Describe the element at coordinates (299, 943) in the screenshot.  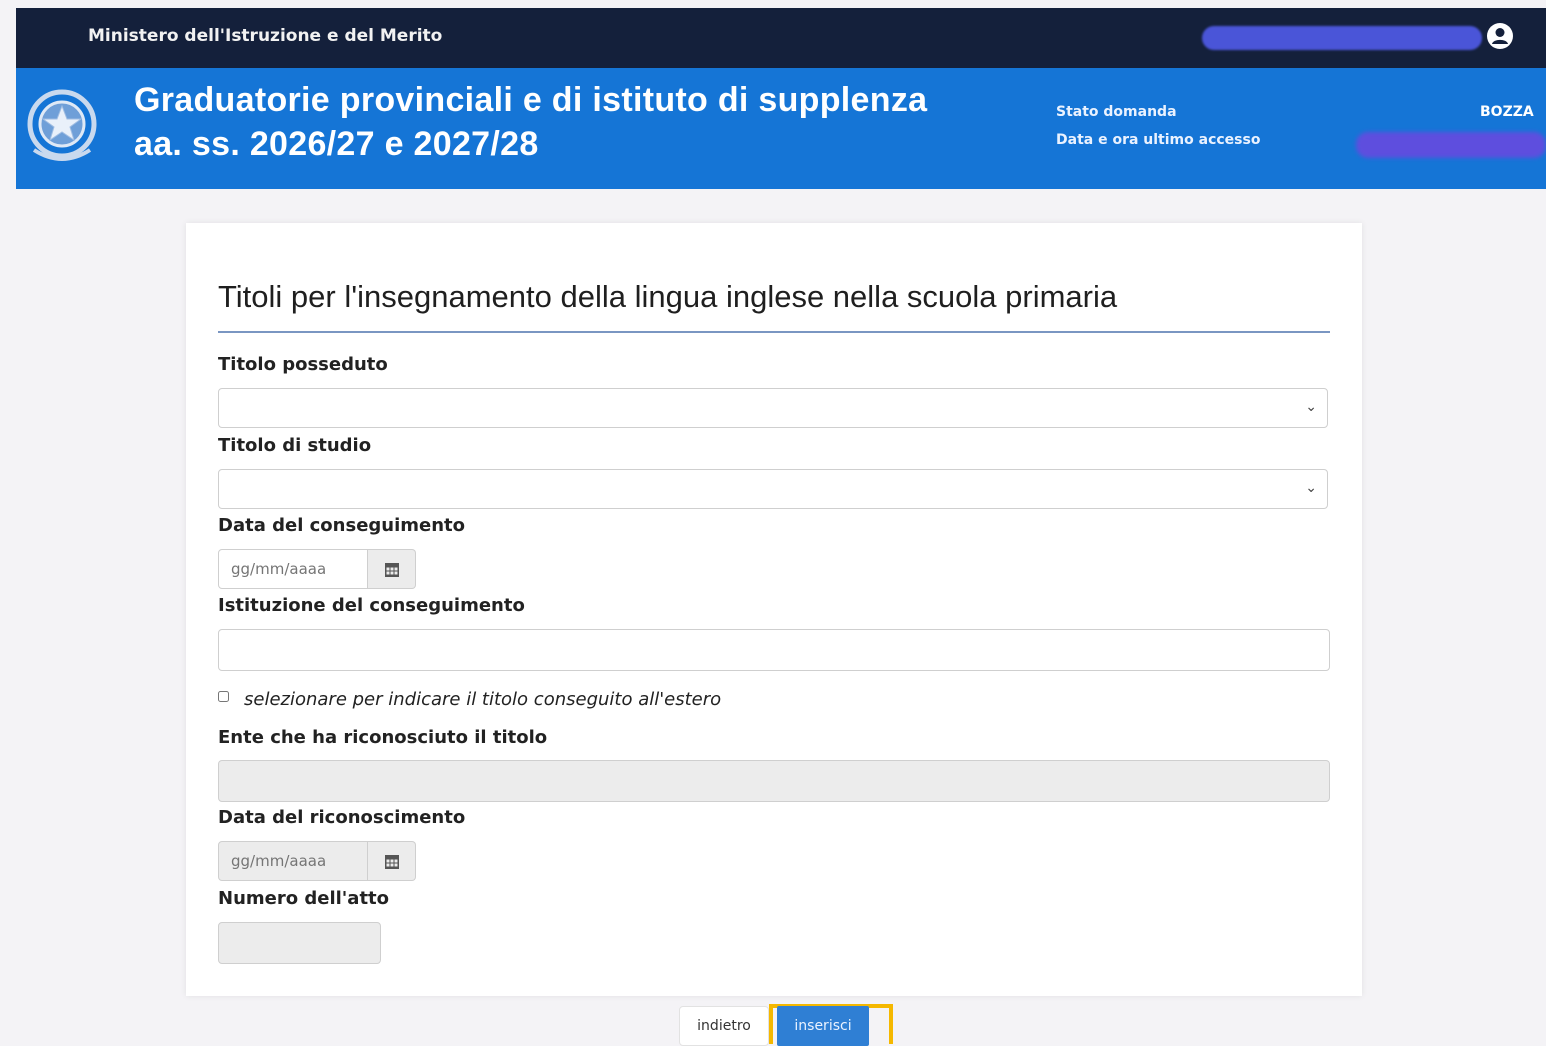
I see `numero-atto-input` at that location.